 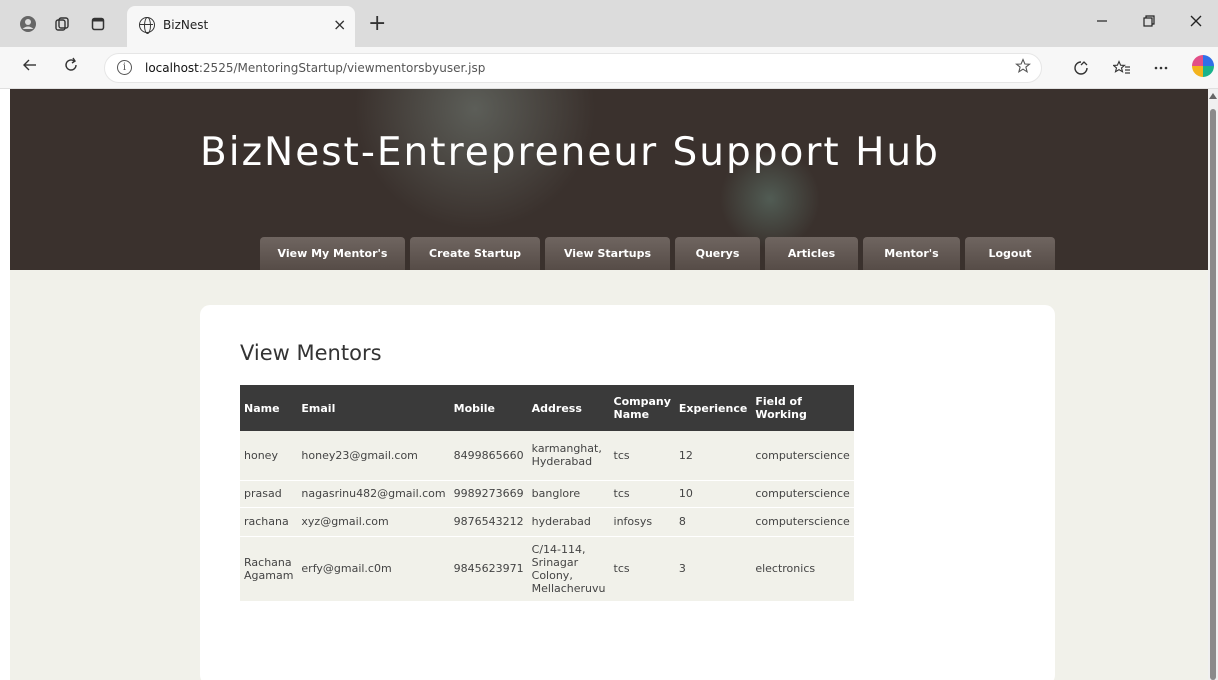 I want to click on cell-experience: 10, so click(x=713, y=493).